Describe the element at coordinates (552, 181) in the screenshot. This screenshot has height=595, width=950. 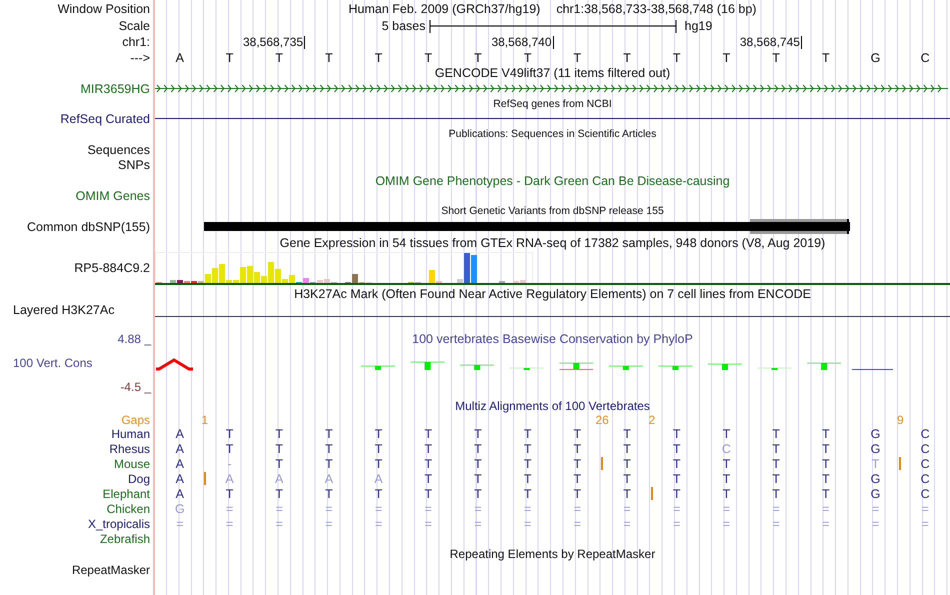
I see `track-title: OMIM Gene Phenotypes - Dark Green Can Be Disease-causing` at that location.